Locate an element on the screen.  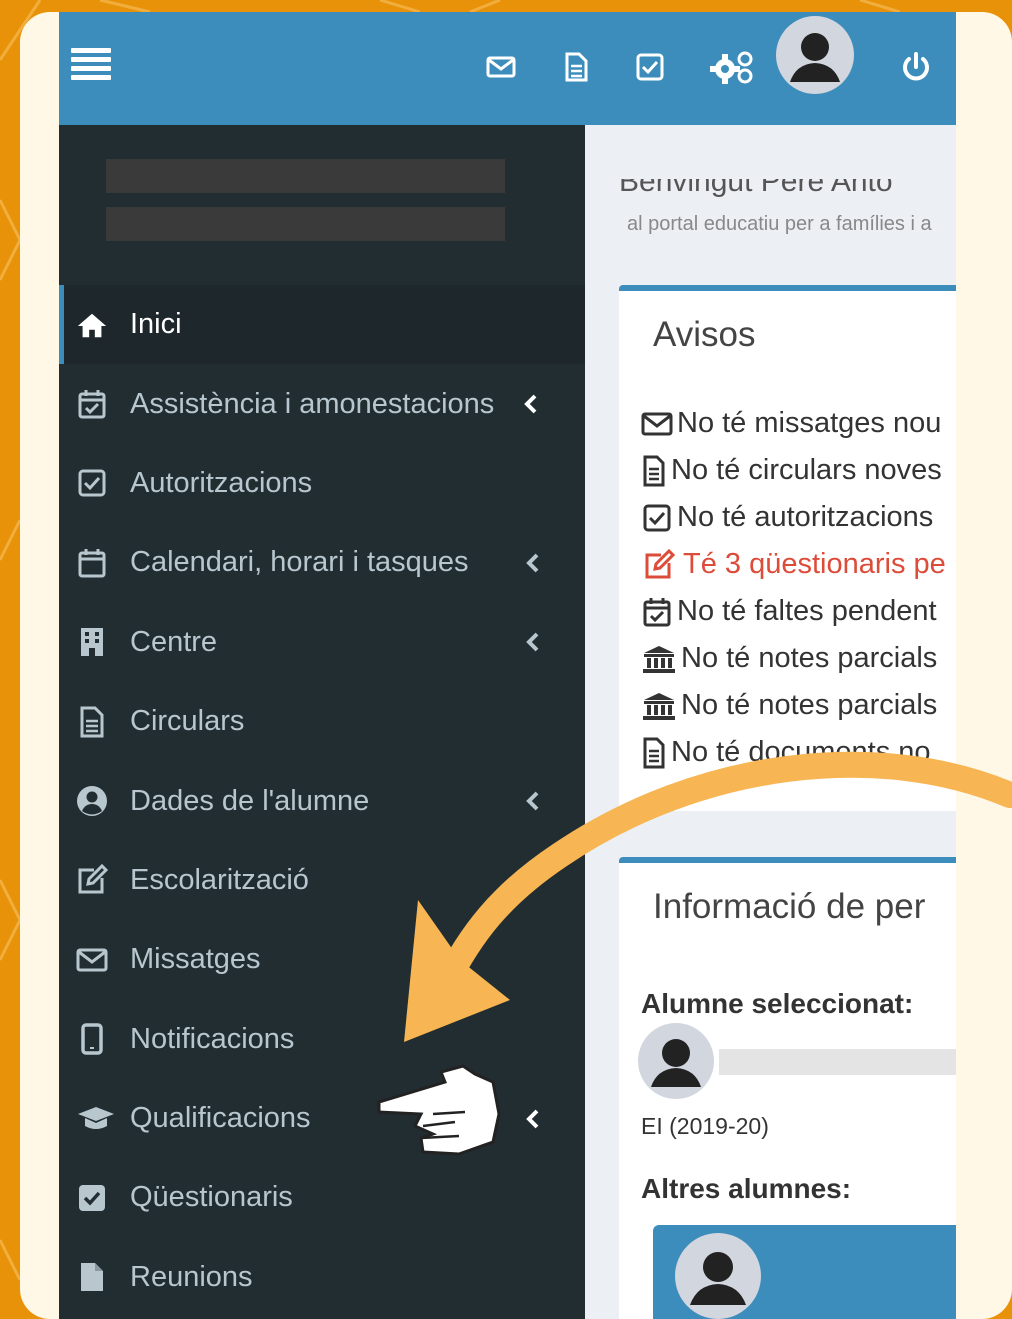
check-square-solid-icon is located at coordinates (92, 1198).